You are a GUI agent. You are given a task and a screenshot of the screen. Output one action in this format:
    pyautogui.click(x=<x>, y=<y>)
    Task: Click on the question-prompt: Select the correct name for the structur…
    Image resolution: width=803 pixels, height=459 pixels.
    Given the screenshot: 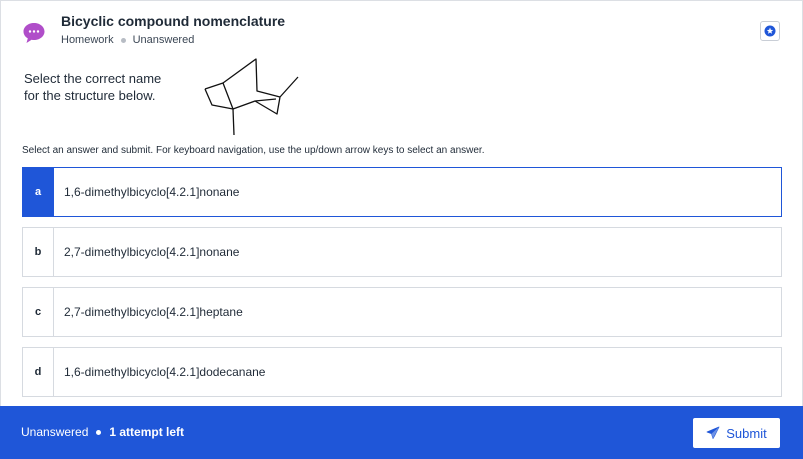 What is the action you would take?
    pyautogui.click(x=93, y=87)
    